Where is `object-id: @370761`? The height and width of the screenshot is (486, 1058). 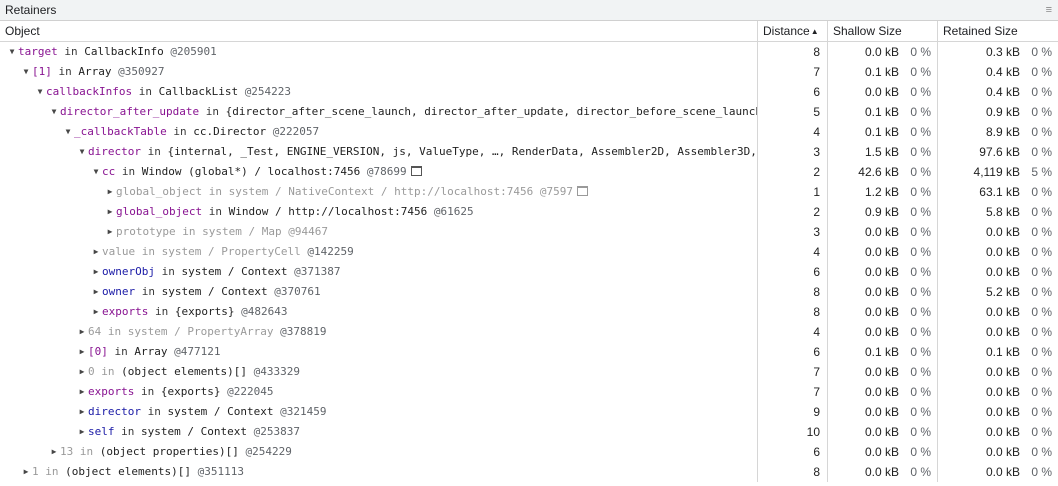 object-id: @370761 is located at coordinates (297, 291).